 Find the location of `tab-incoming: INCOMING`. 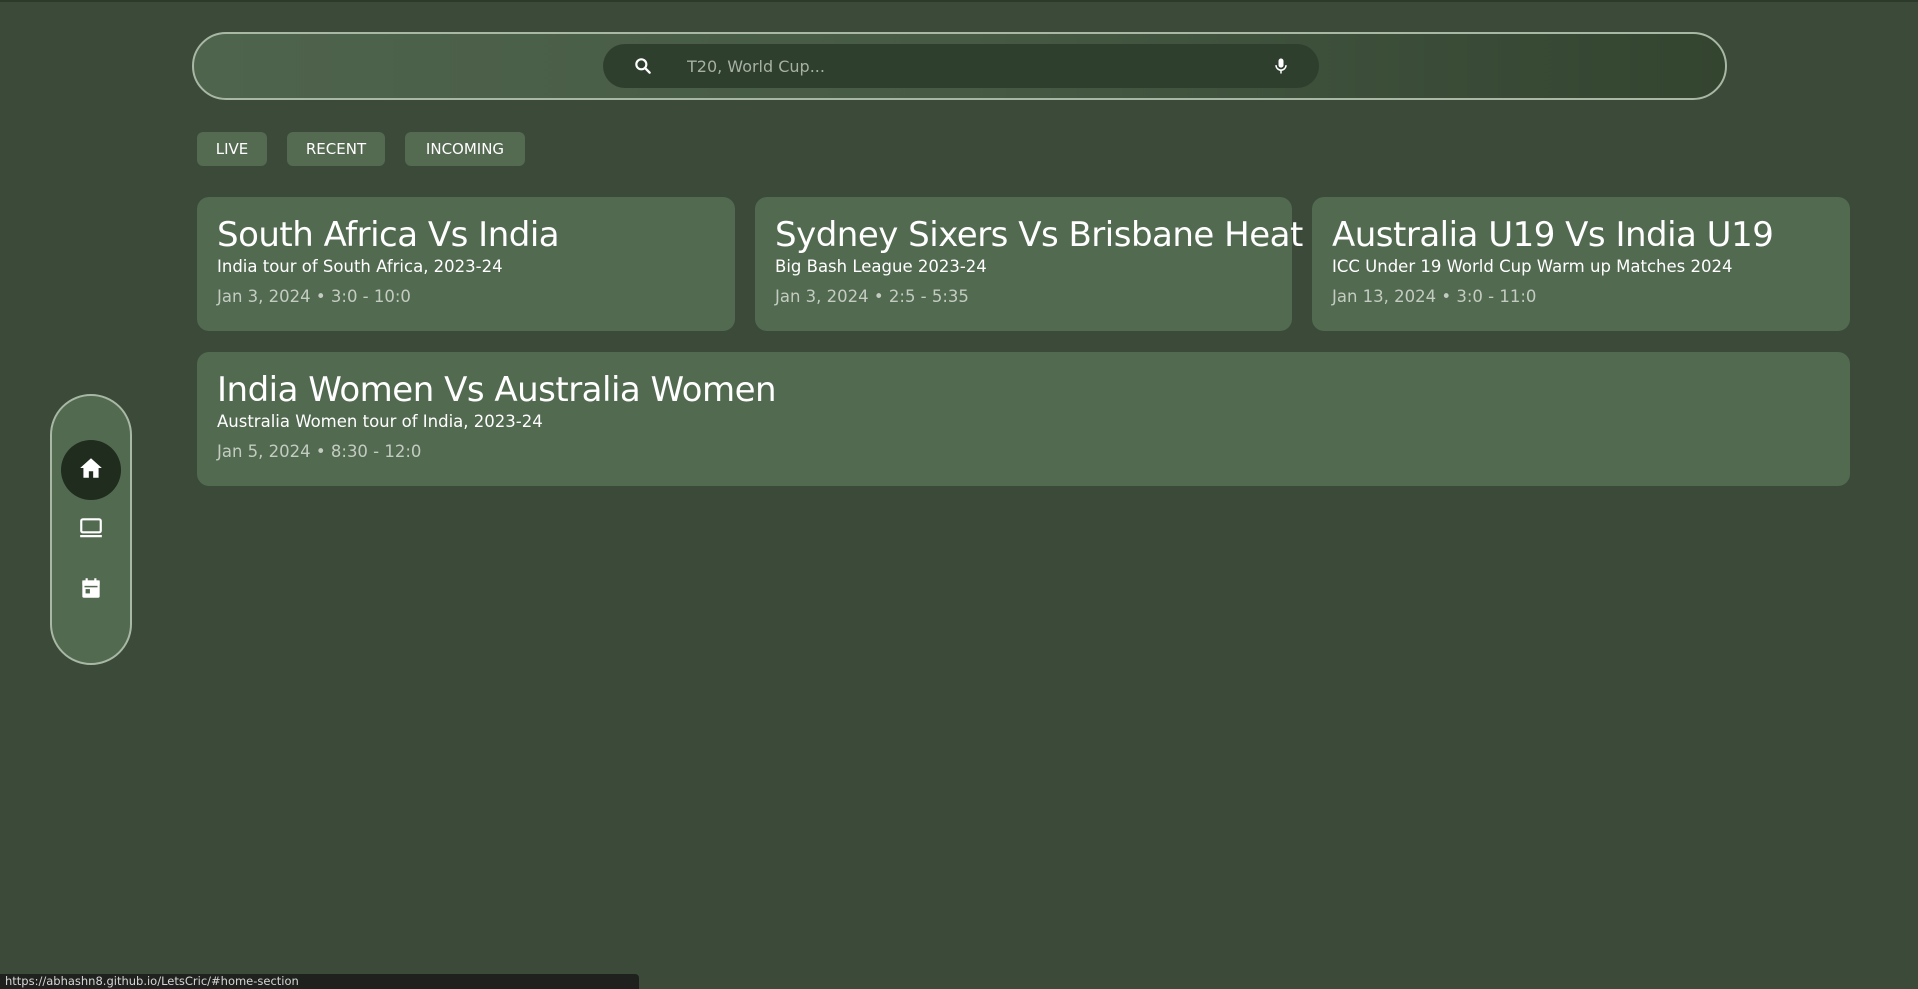

tab-incoming: INCOMING is located at coordinates (465, 149).